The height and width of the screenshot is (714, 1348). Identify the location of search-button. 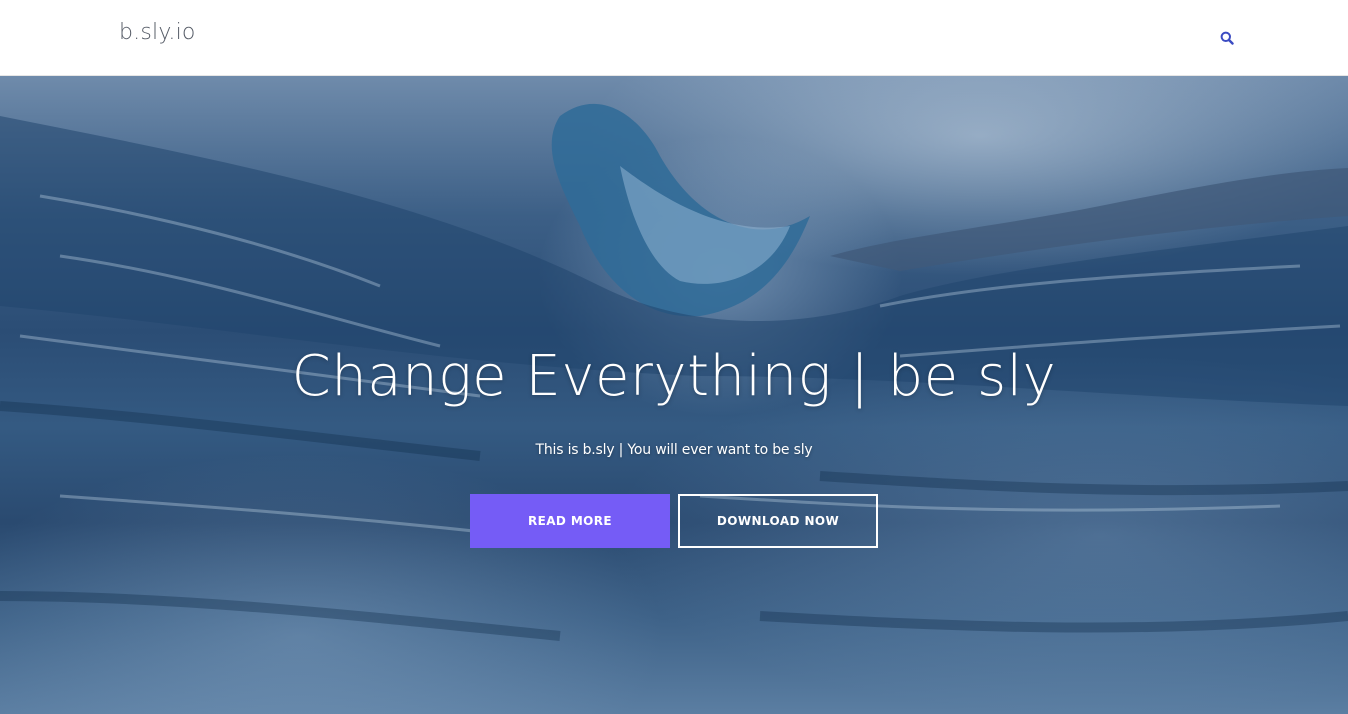
(1227, 39).